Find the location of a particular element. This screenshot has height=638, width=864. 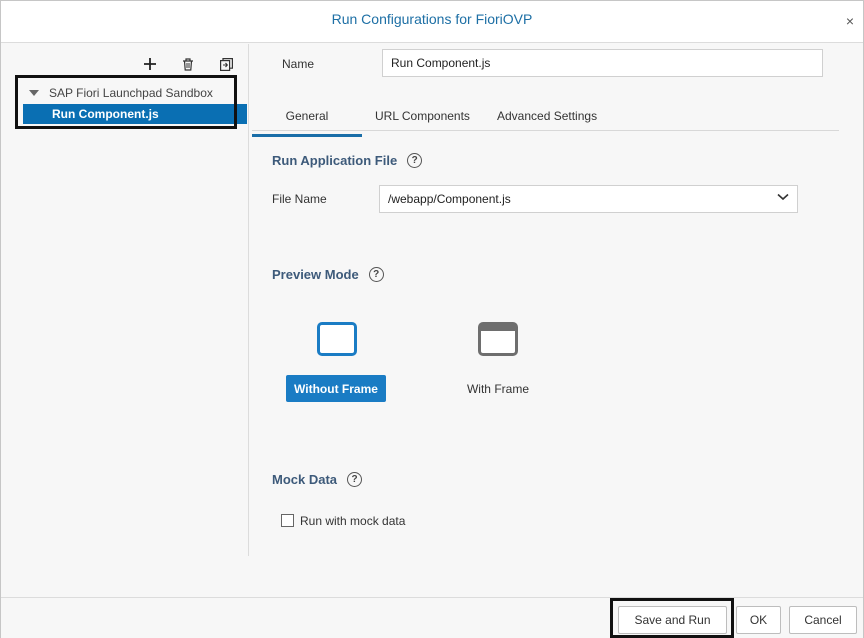

name-label: Name is located at coordinates (298, 64).